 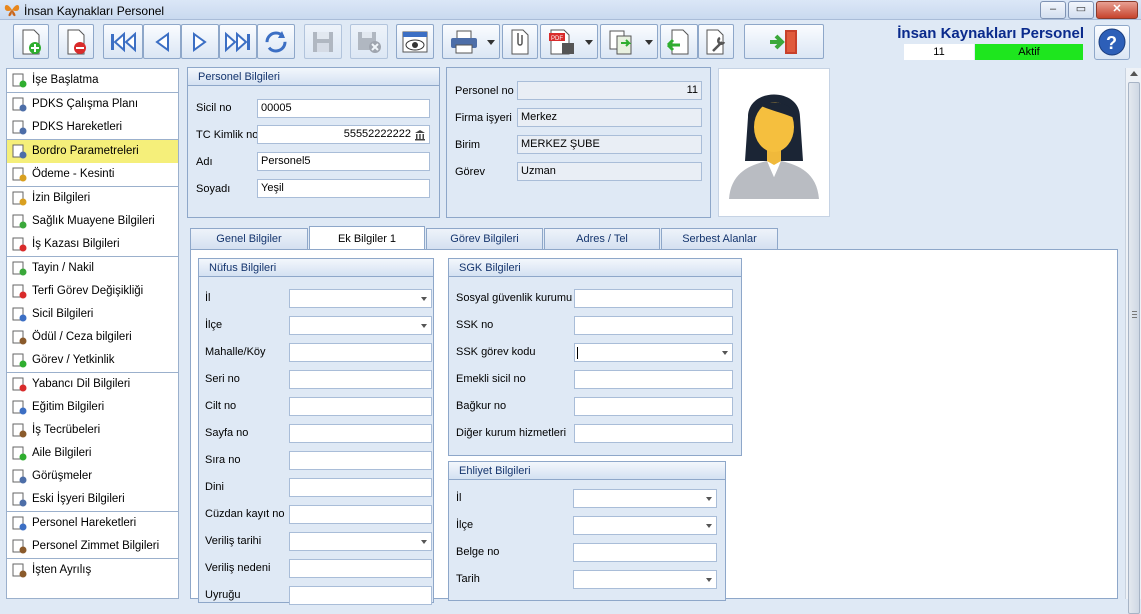 I want to click on sidebar-item-ise-baslatma: İşe Başlatma, so click(x=92, y=80).